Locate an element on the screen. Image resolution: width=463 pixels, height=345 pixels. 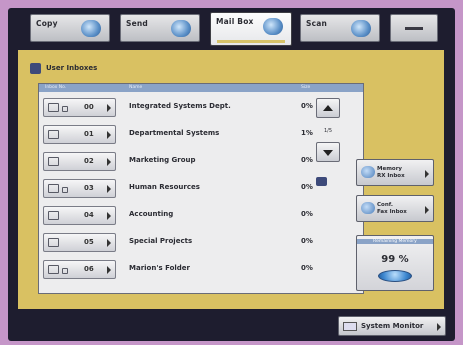
inbox-row: 00 Integrated Systems Dept. 0% is located at coordinates (201, 106).